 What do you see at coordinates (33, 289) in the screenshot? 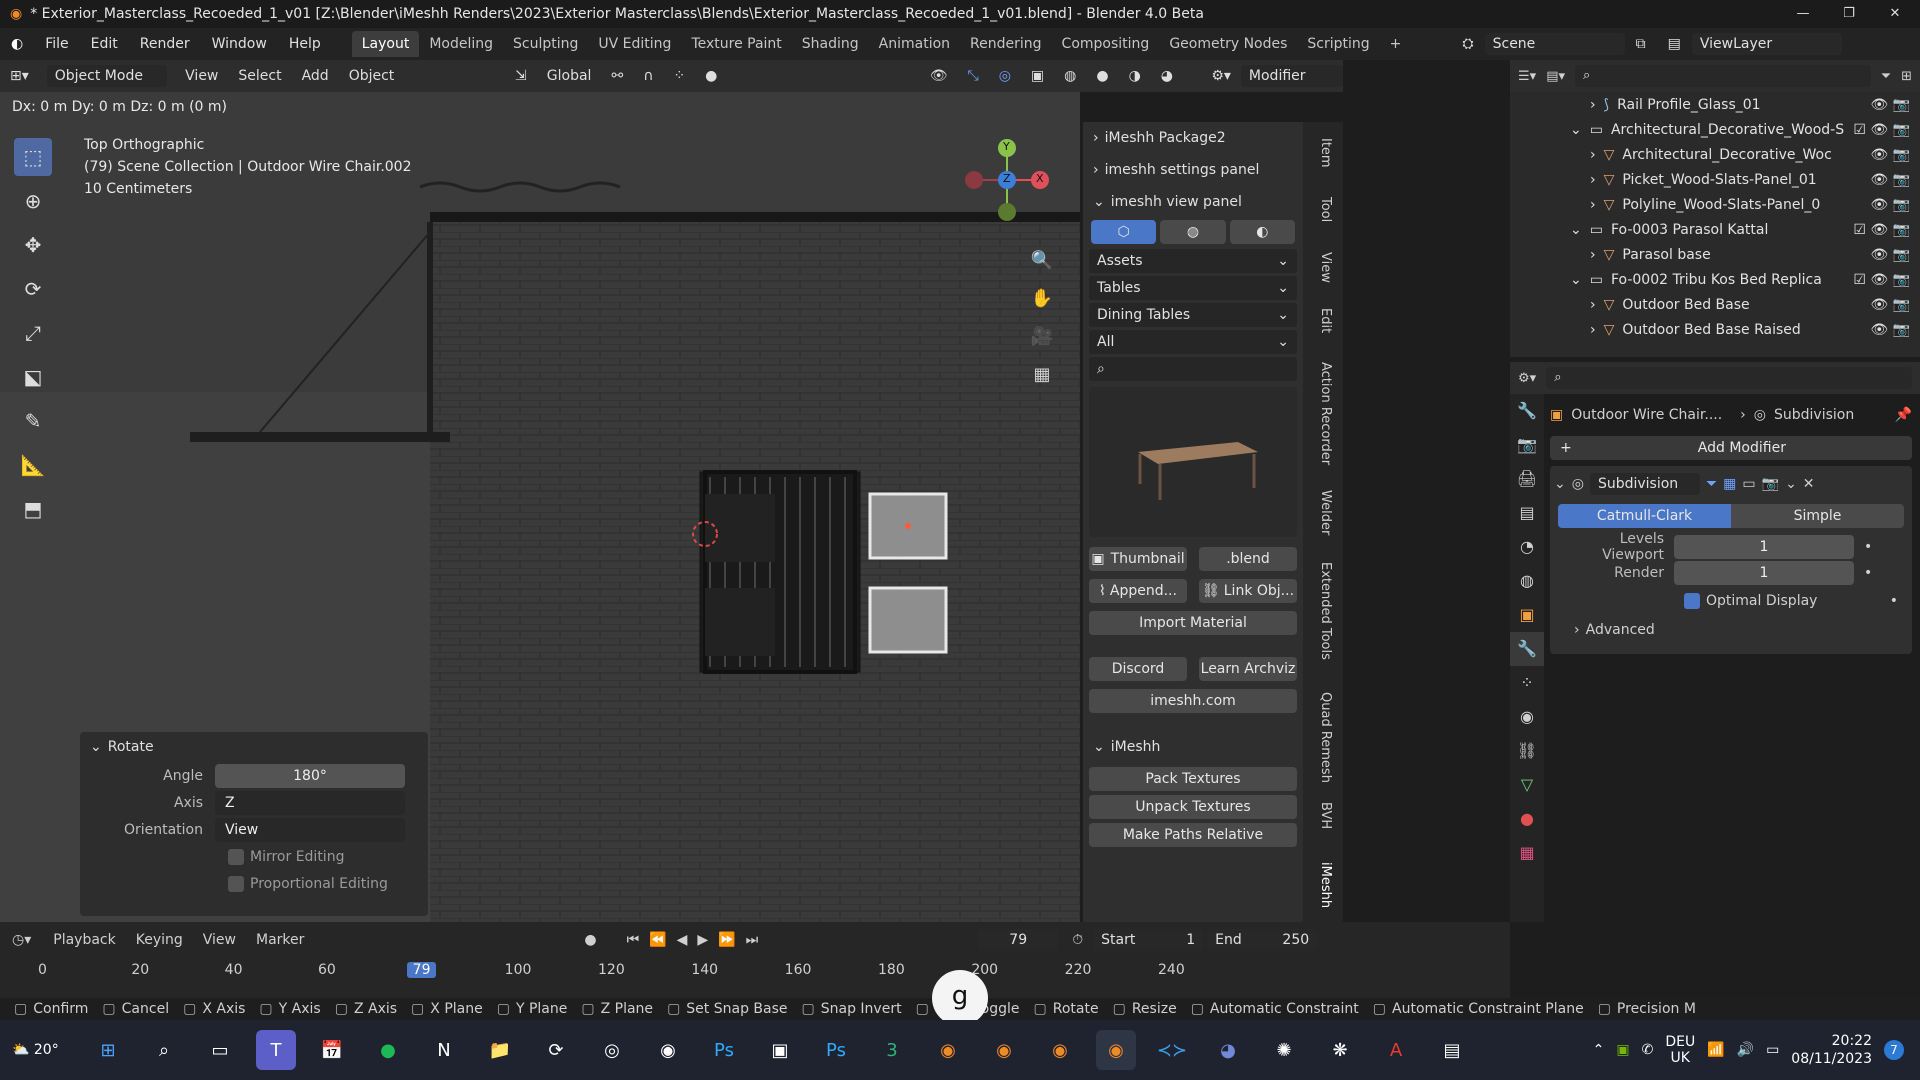
I see `rotate-tool-icon: ⟳` at bounding box center [33, 289].